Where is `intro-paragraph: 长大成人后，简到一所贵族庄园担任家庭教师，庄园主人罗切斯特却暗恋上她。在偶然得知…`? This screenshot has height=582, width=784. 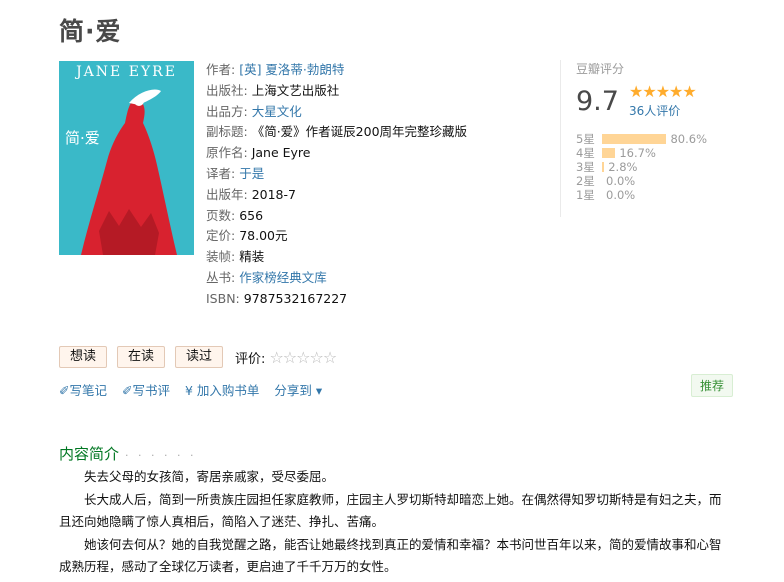 intro-paragraph: 长大成人后，简到一所贵族庄园担任家庭教师，庄园主人罗切斯特却暗恋上她。在偶然得知… is located at coordinates (390, 510).